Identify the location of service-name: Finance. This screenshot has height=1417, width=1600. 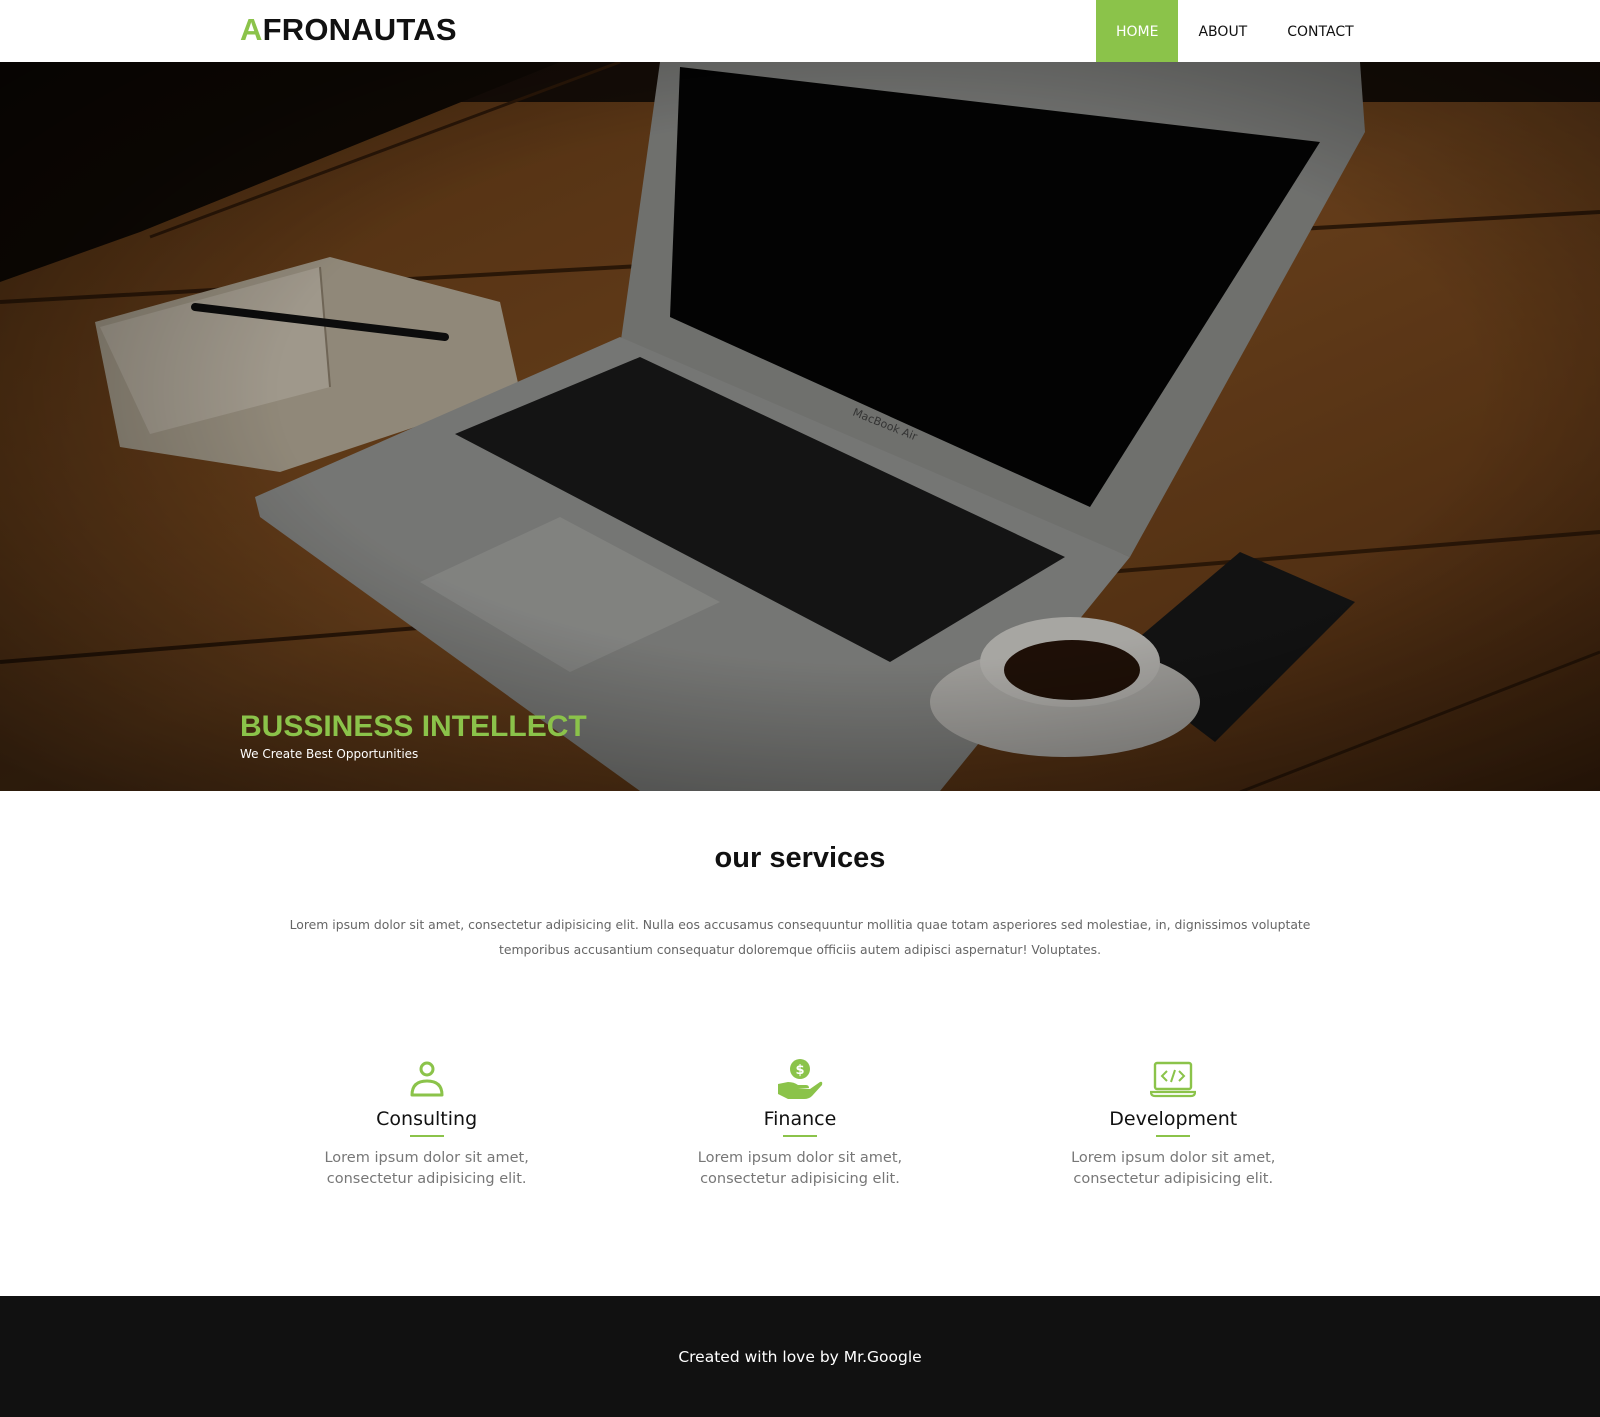
(800, 1119).